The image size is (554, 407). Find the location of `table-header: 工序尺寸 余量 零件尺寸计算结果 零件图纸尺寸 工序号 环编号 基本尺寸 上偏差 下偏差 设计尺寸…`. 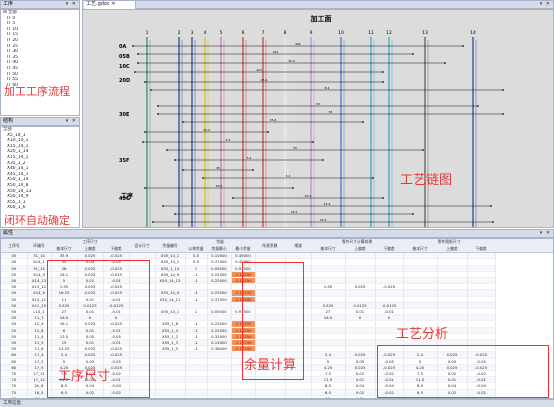

table-header: 工序尺寸 余量 零件尺寸计算结果 零件图纸尺寸 工序号 环编号 基本尺寸 上偏差 下偏差 设计尺寸… is located at coordinates (277, 246).